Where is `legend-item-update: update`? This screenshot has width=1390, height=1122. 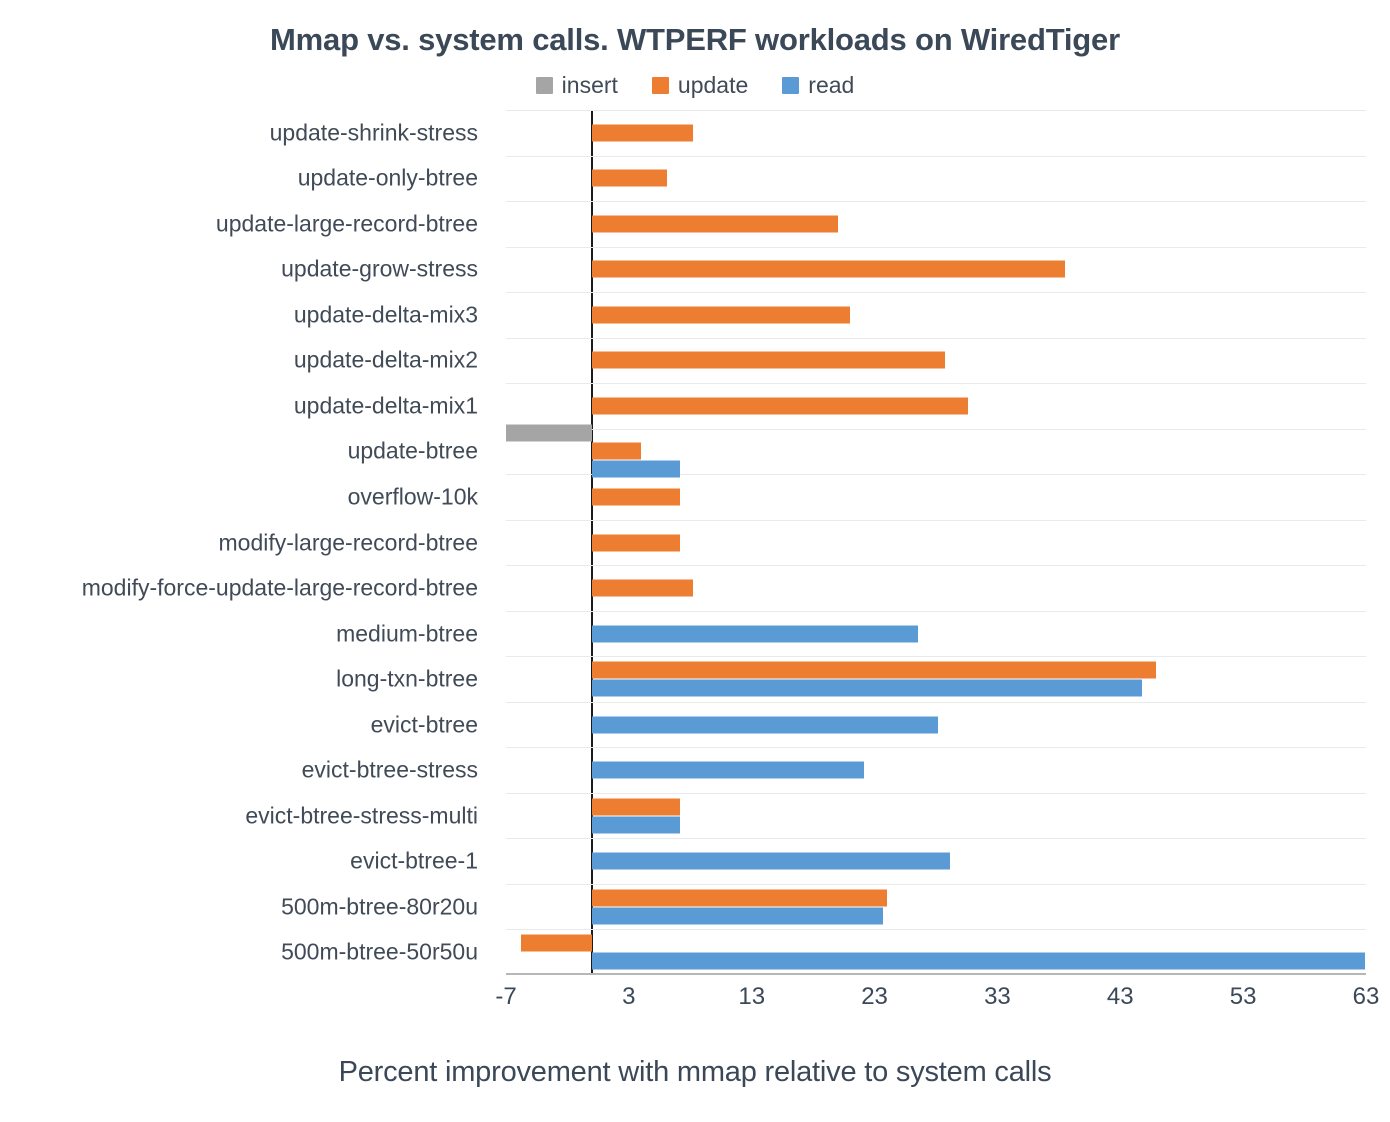
legend-item-update: update is located at coordinates (700, 85).